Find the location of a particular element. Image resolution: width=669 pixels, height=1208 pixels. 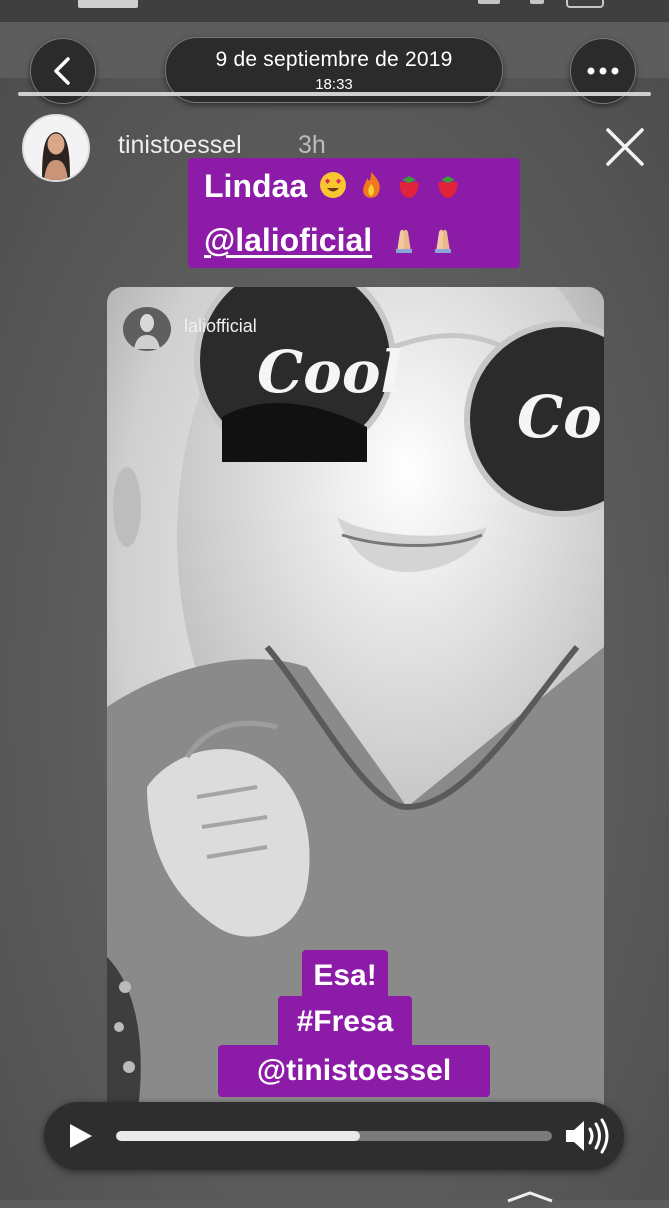

playback-scrubber is located at coordinates (334, 1136).